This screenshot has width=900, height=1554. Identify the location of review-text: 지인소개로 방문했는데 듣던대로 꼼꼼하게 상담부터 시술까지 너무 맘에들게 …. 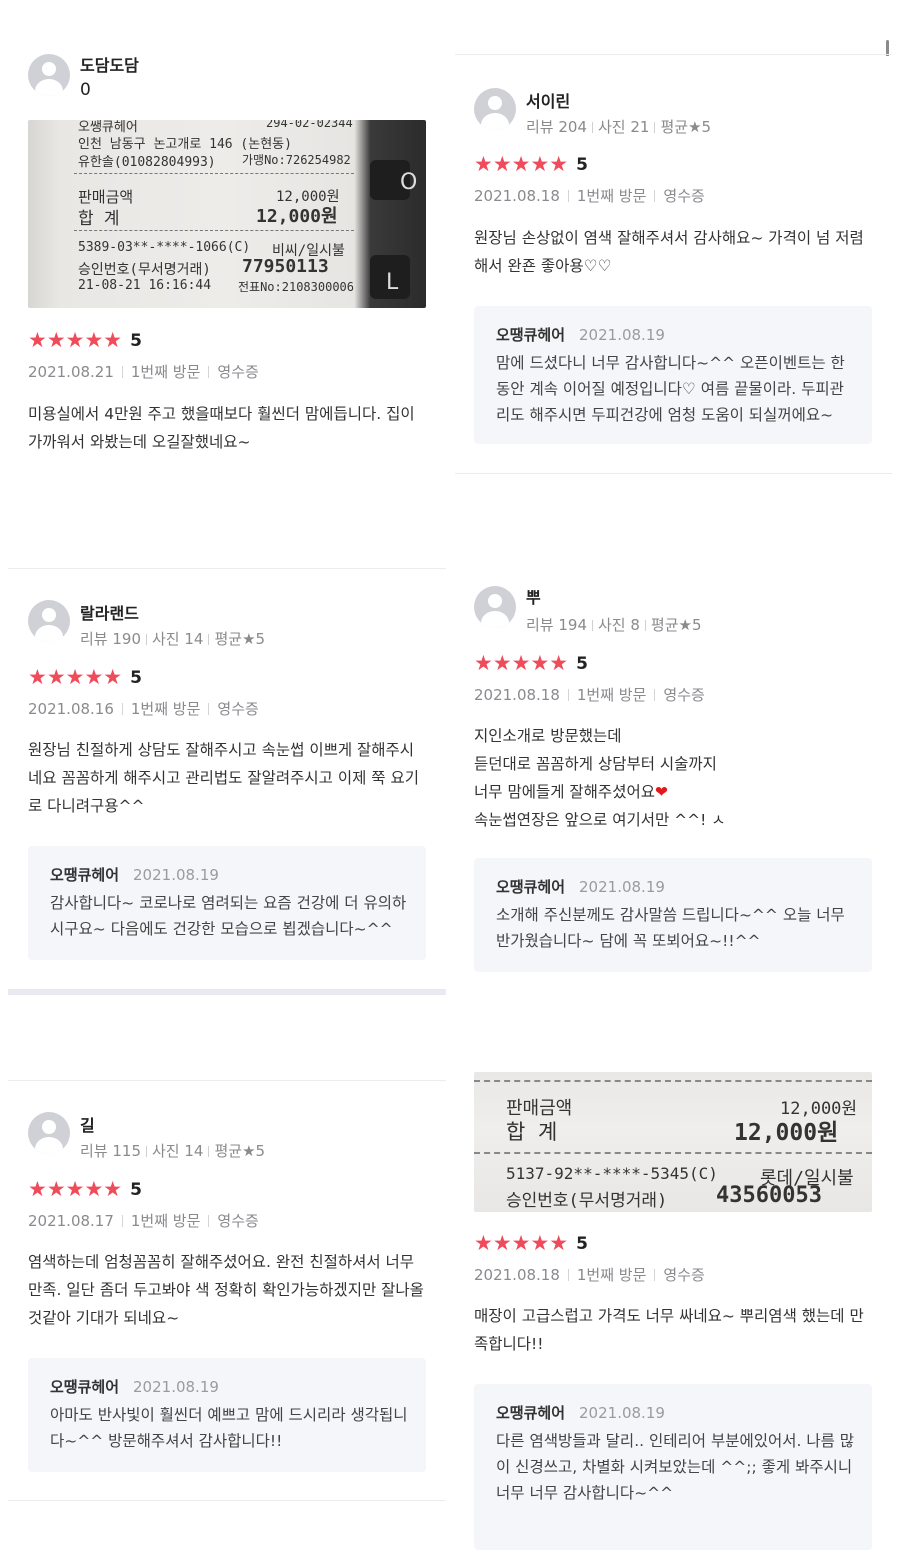
(674, 778).